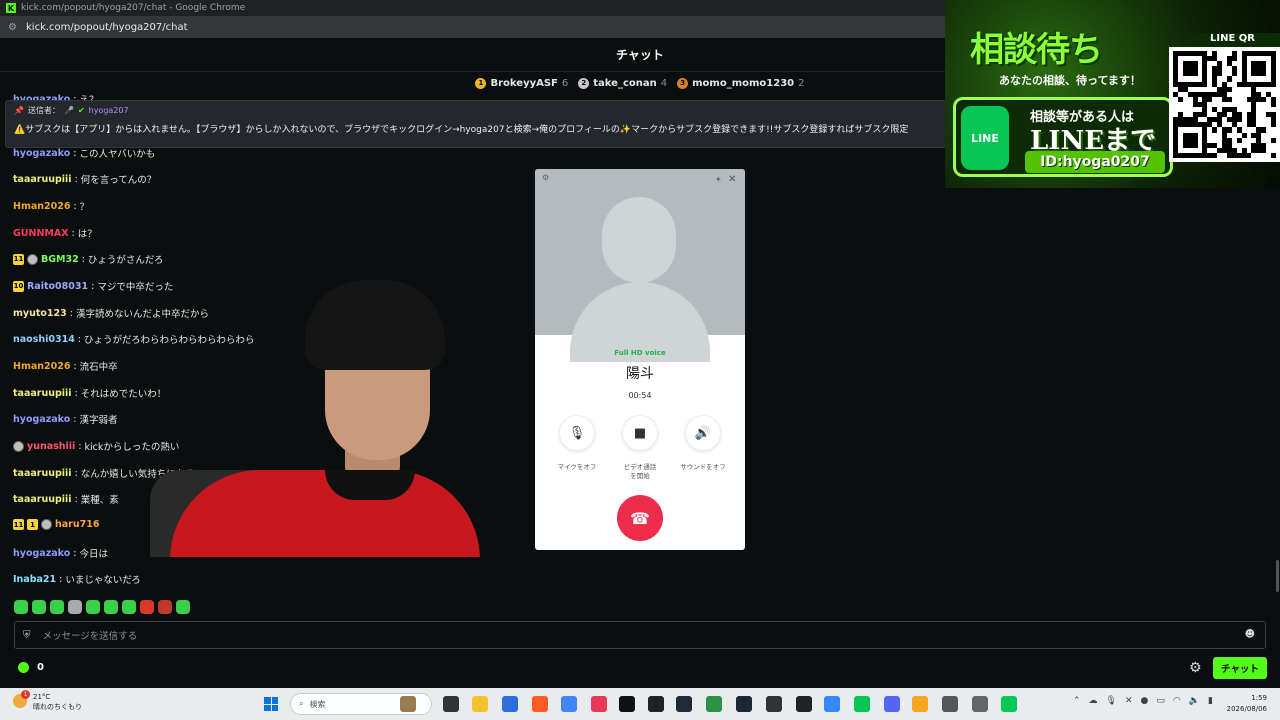 This screenshot has width=1280, height=720. Describe the element at coordinates (40, 313) in the screenshot. I see `chat-username: myuto123` at that location.